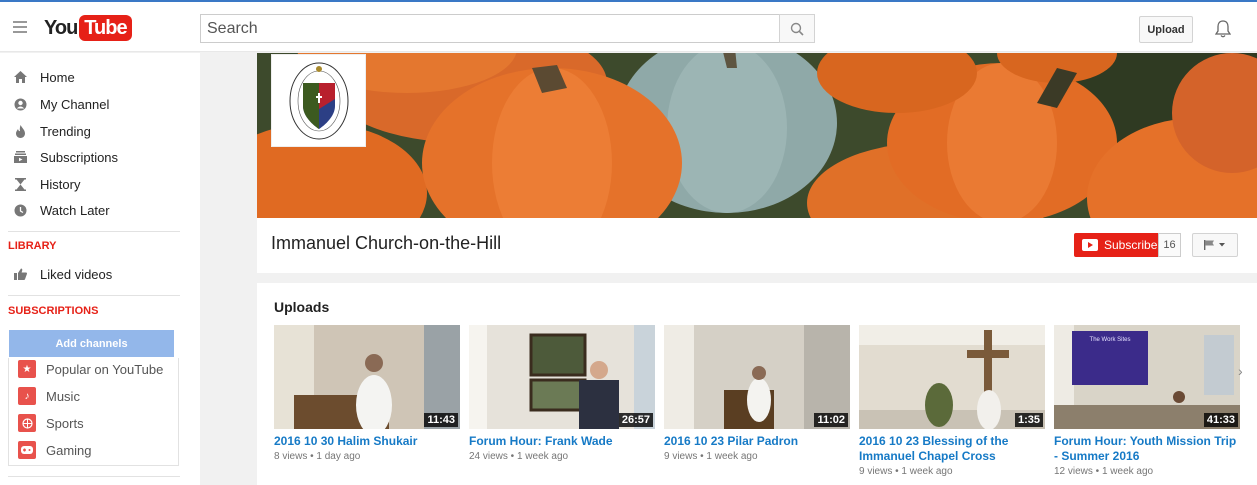  I want to click on sidebar-item-liked-videos: Liked videos, so click(95, 274).